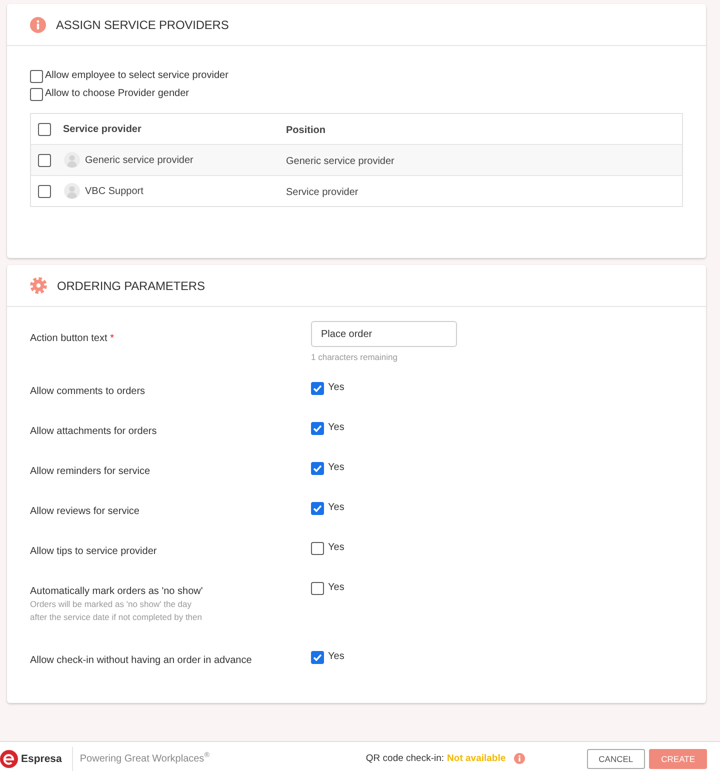  What do you see at coordinates (72, 338) in the screenshot?
I see `field-label: Action button text *` at bounding box center [72, 338].